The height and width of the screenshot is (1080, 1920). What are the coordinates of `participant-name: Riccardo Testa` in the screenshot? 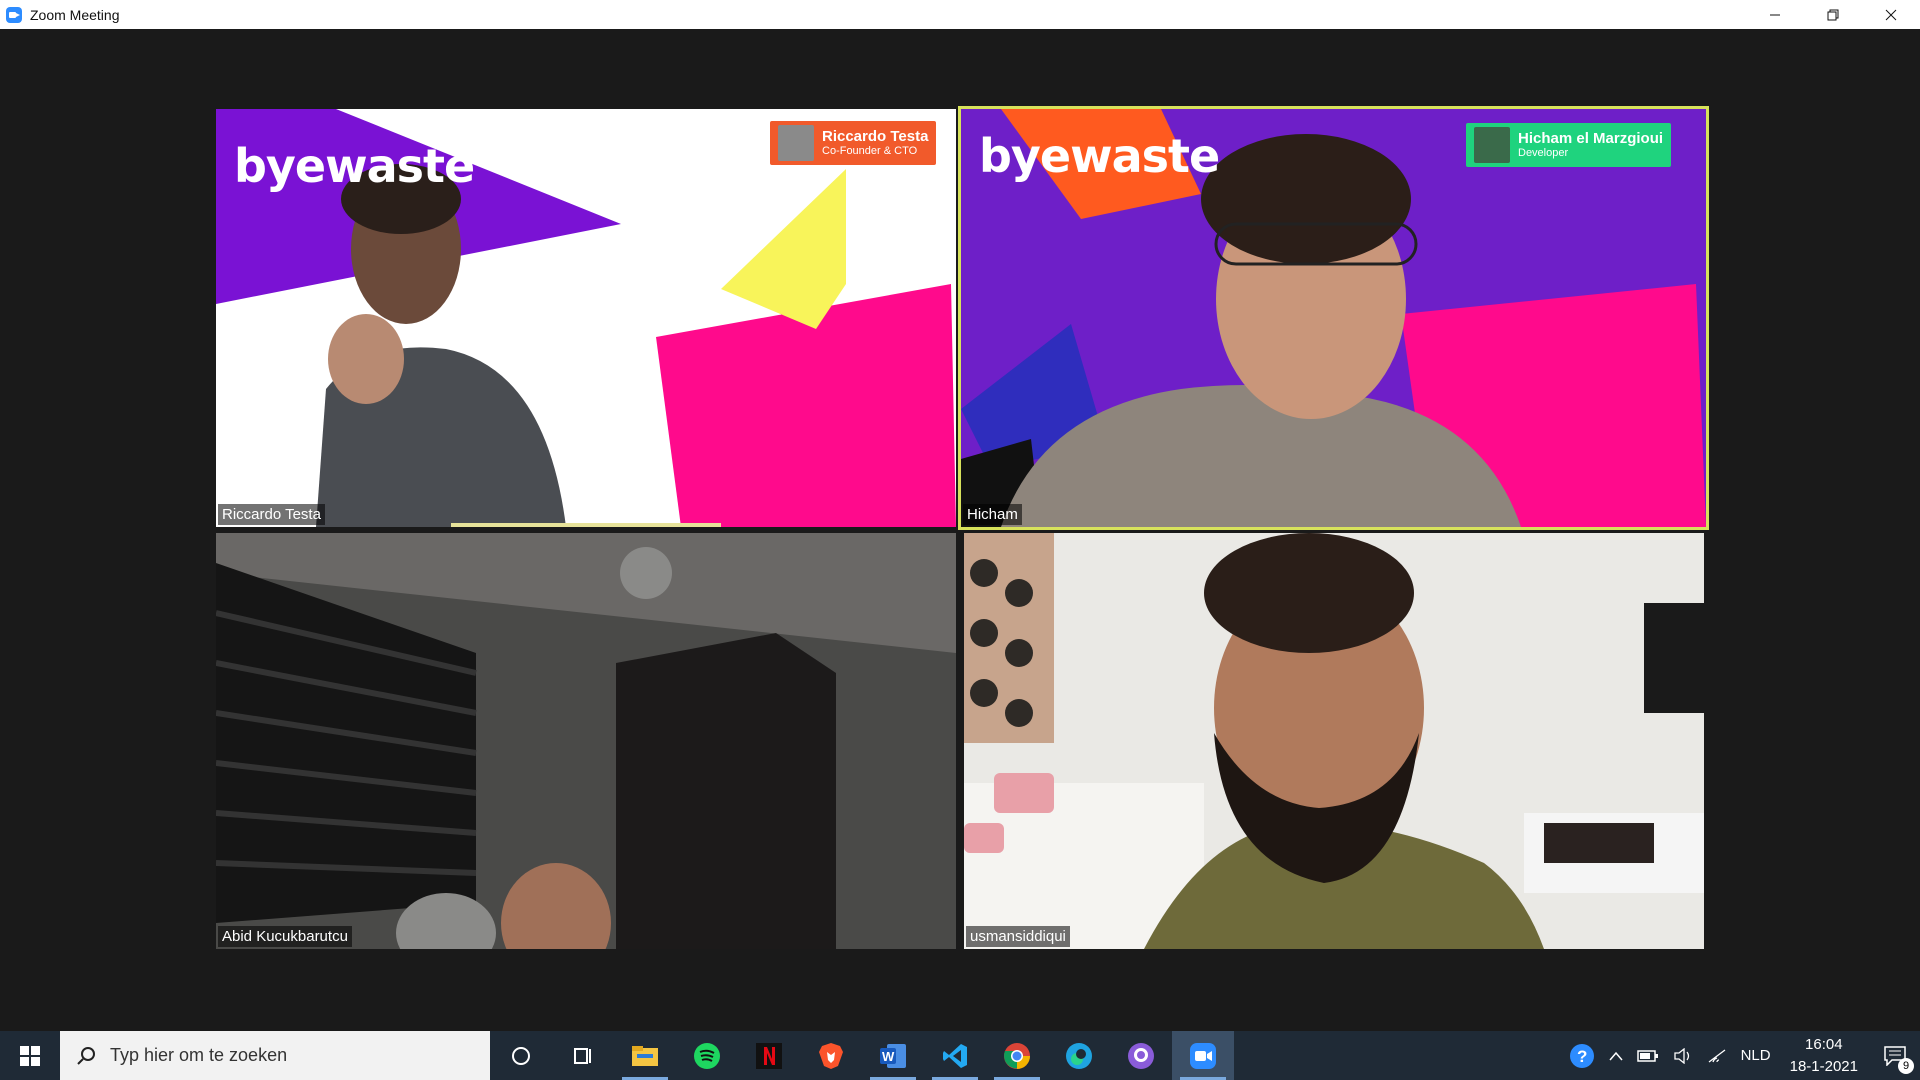 It's located at (271, 514).